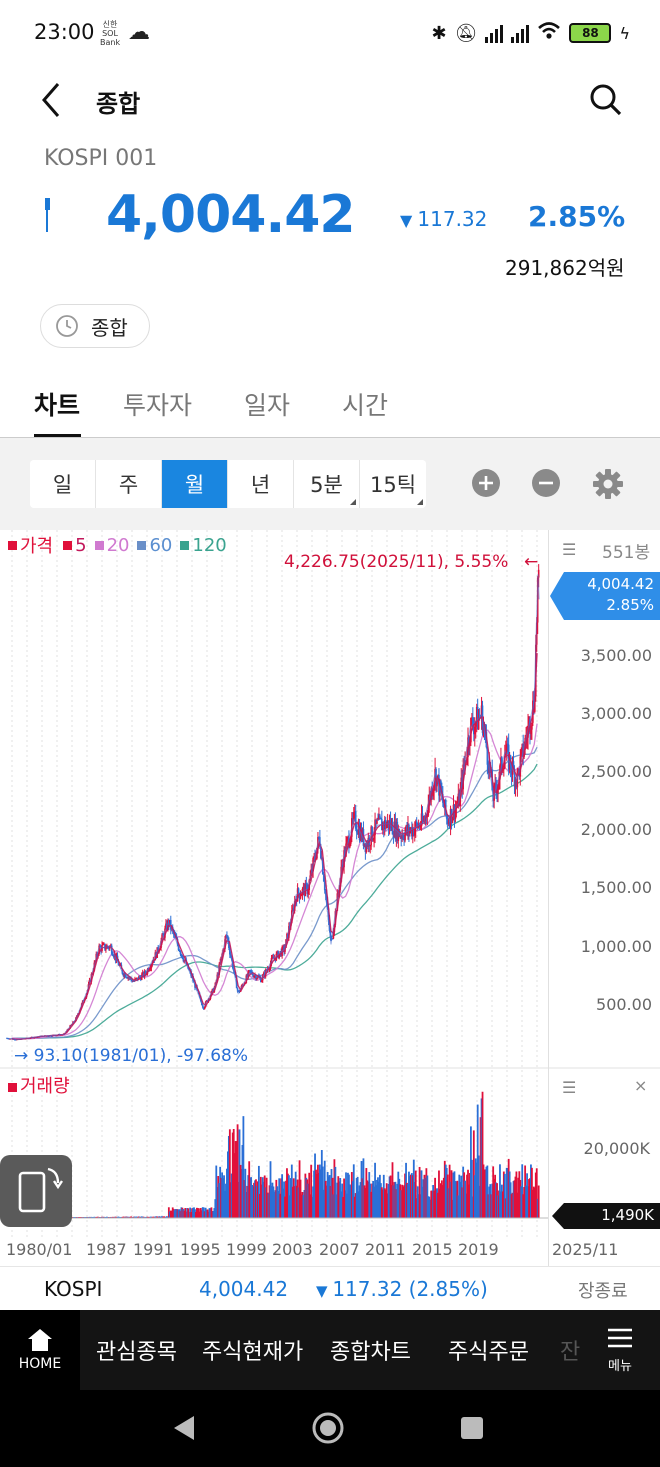 This screenshot has width=660, height=1467. What do you see at coordinates (81, 545) in the screenshot?
I see `legend-ma5-label: 5` at bounding box center [81, 545].